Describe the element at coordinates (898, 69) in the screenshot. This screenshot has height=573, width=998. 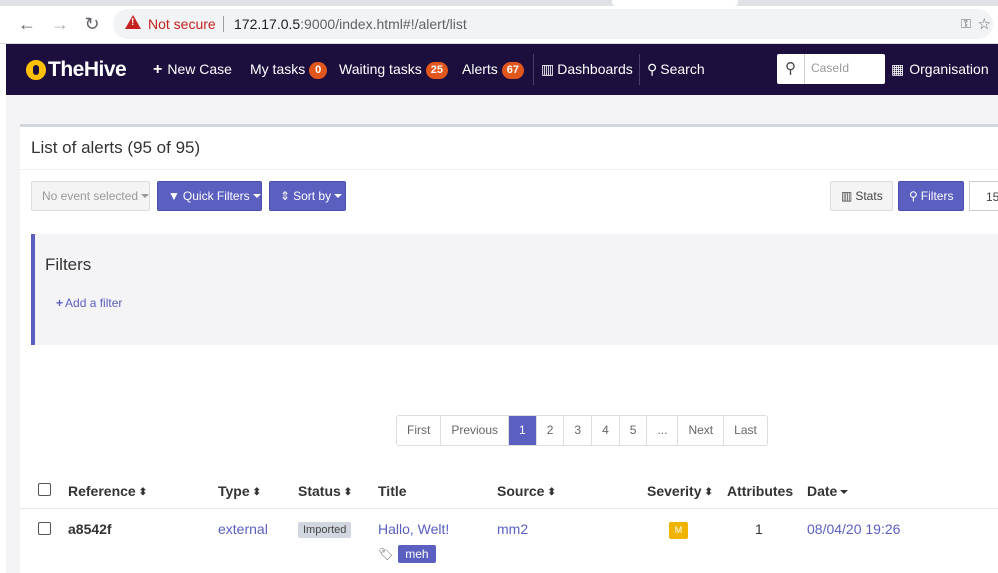
I see `building-icon: ▦` at that location.